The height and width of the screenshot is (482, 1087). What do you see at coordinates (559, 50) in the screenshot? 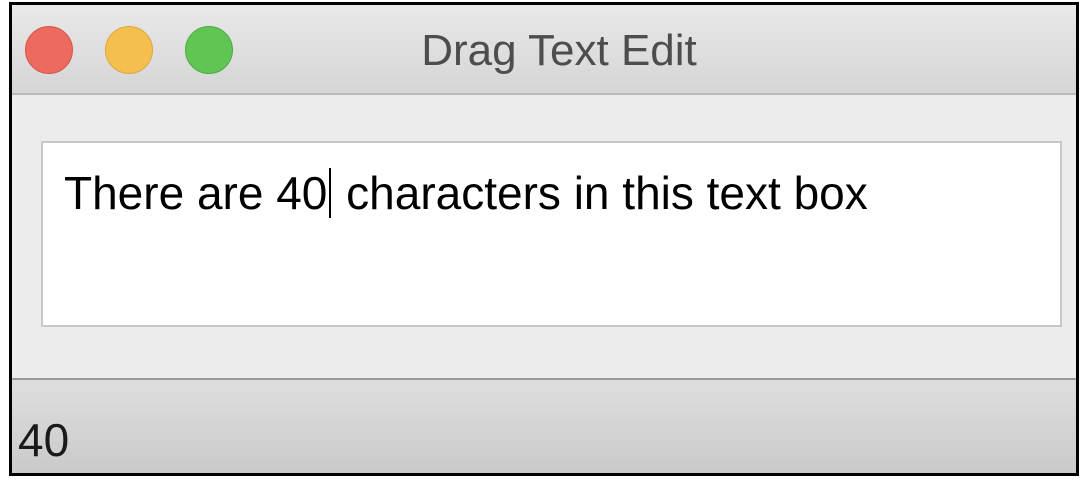
I see `window-title: Drag Text Edit` at bounding box center [559, 50].